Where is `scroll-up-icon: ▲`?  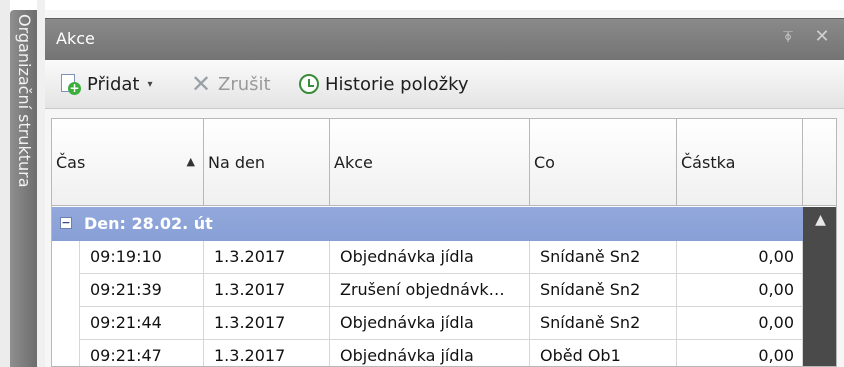
scroll-up-icon: ▲ is located at coordinates (819, 221).